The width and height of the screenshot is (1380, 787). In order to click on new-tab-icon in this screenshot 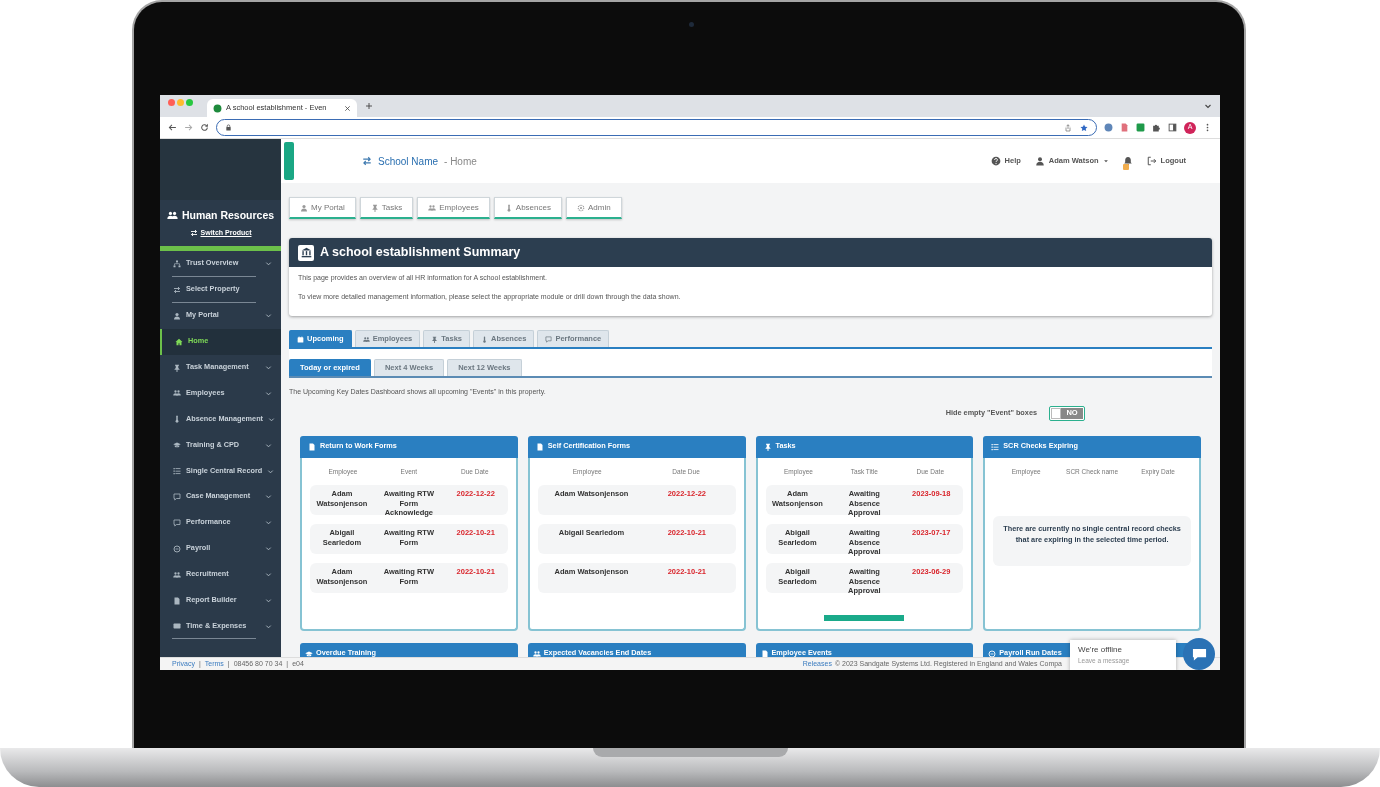, I will do `click(369, 106)`.